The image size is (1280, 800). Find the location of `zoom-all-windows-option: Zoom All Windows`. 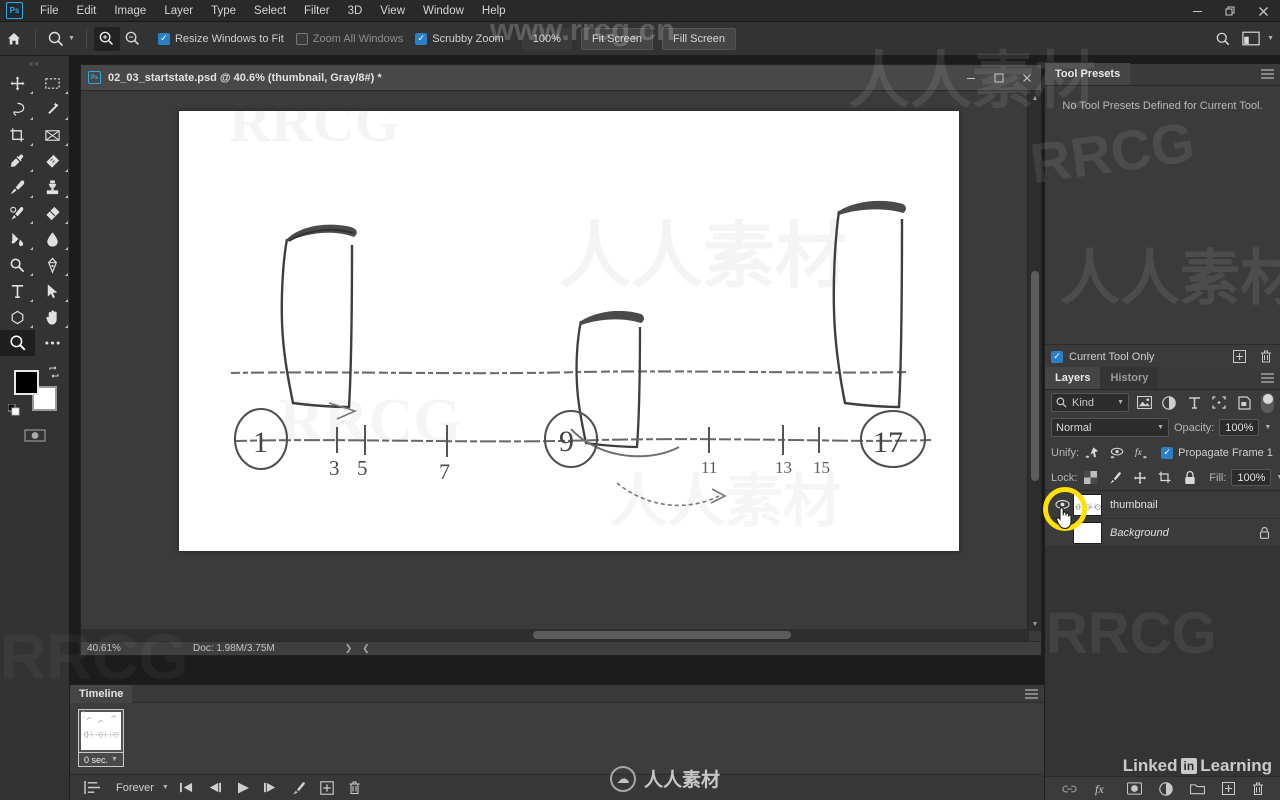

zoom-all-windows-option: Zoom All Windows is located at coordinates (349, 38).